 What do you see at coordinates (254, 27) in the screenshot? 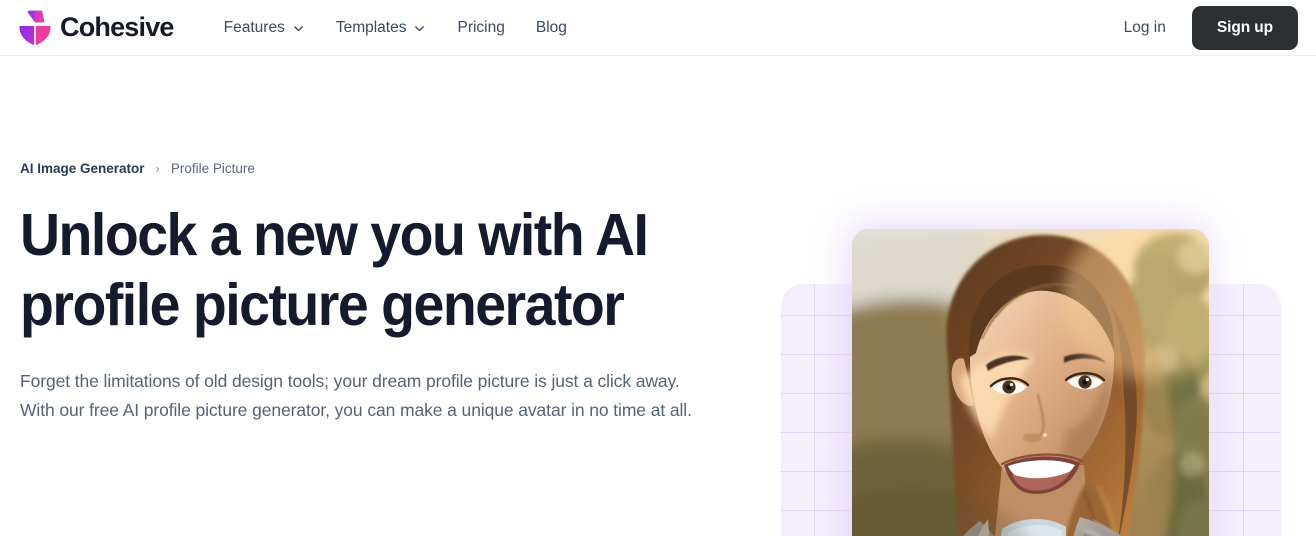
I see `nav-label: Features` at bounding box center [254, 27].